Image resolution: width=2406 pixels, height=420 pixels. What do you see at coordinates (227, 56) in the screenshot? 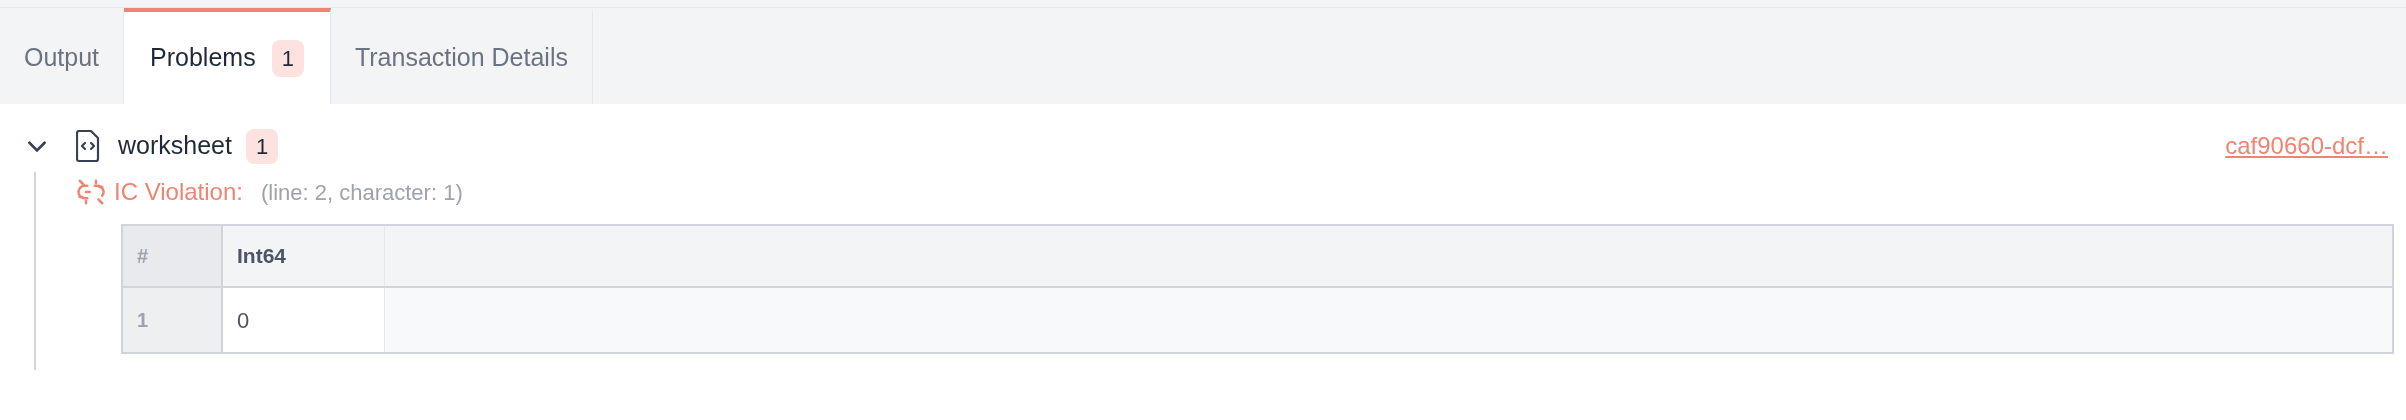
I see `tab: Problems 1` at bounding box center [227, 56].